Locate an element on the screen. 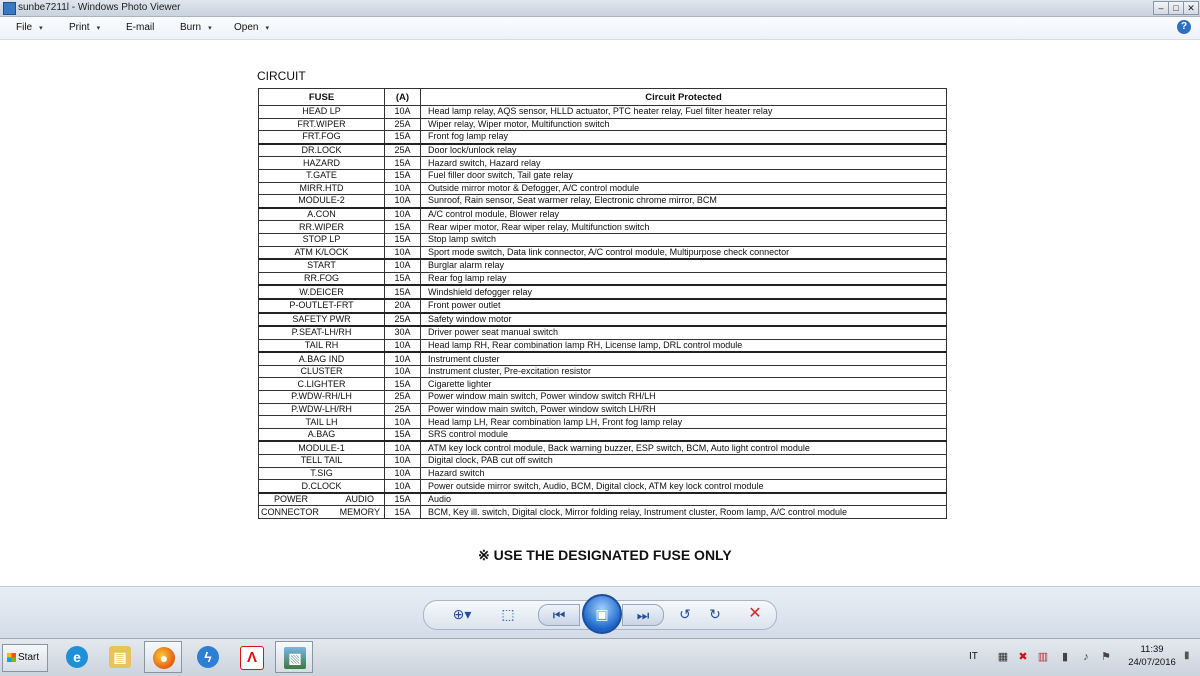 This screenshot has width=1200, height=676. table-row: T.SIG 10A Hazard switch is located at coordinates (602, 473).